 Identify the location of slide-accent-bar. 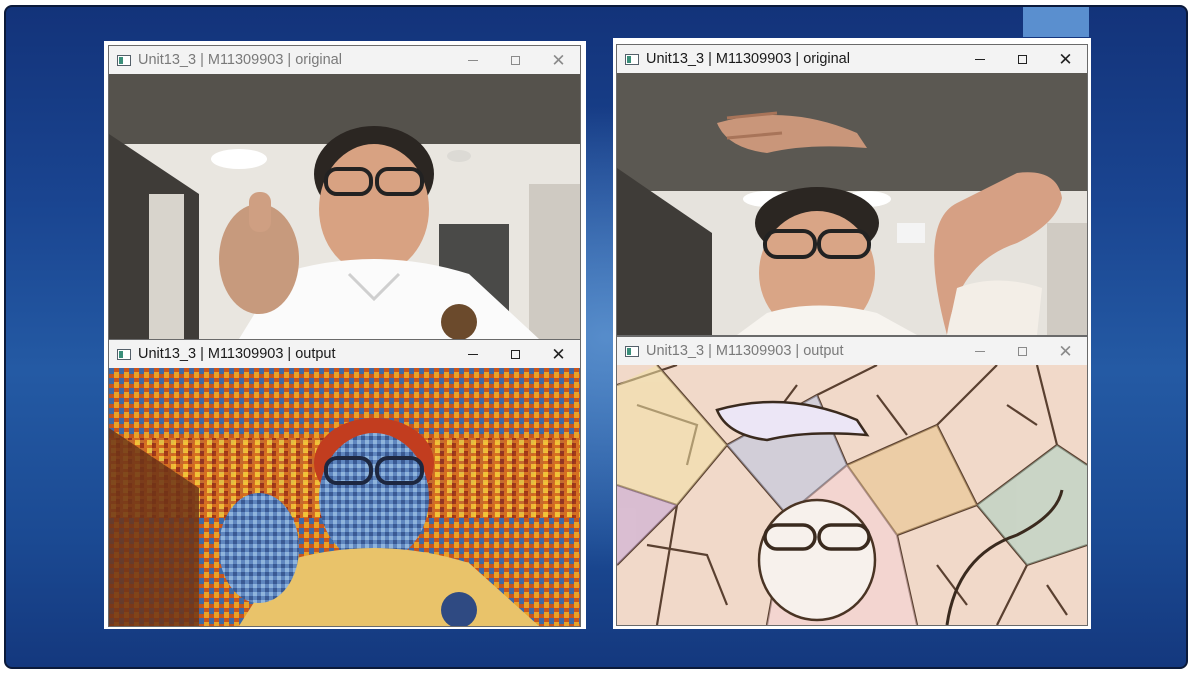
(1056, 22).